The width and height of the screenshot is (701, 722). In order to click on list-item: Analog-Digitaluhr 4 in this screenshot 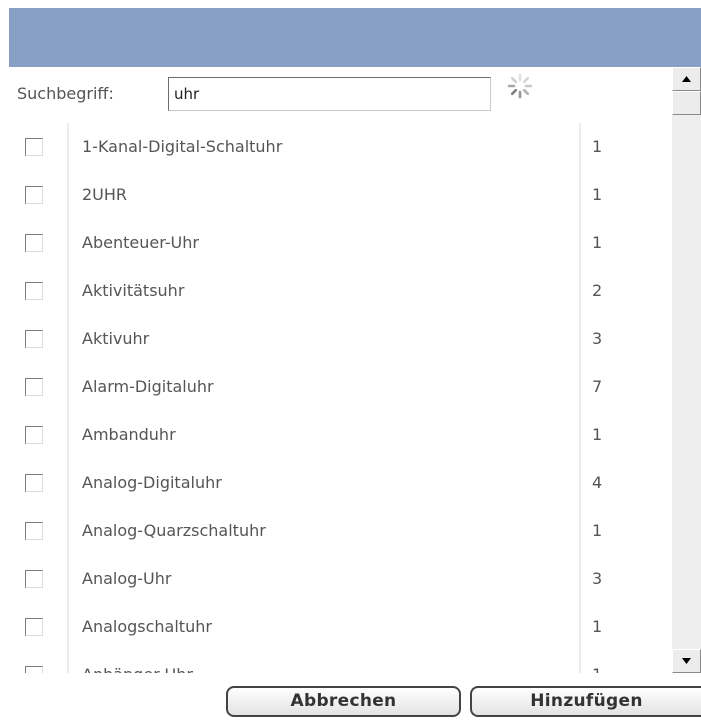, I will do `click(340, 483)`.